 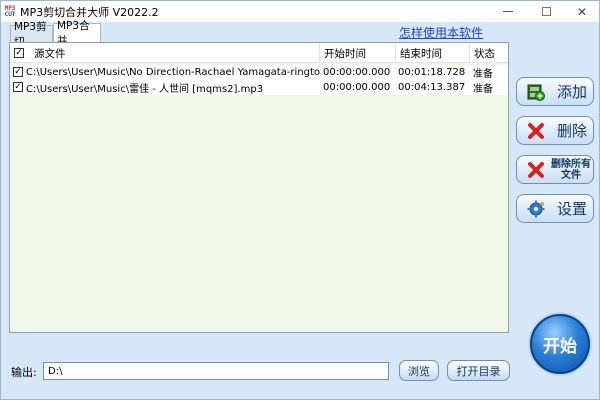 I want to click on app-logo-text-bottom: CUT, so click(x=10, y=14).